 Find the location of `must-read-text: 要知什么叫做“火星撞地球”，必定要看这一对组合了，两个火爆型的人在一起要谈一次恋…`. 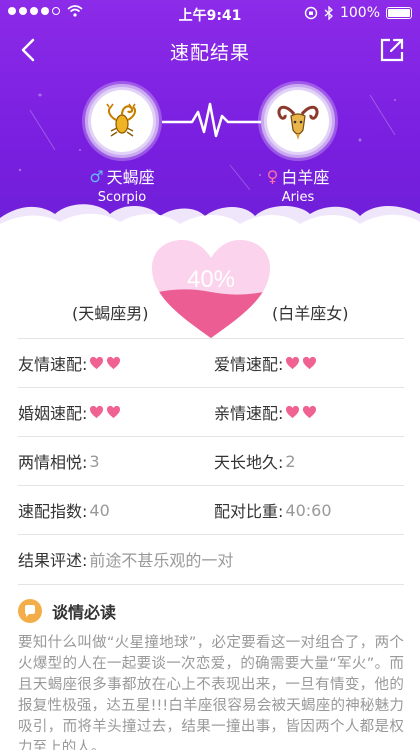

must-read-text: 要知什么叫做“火星撞地球”，必定要看这一对组合了，两个火爆型的人在一起要谈一次恋… is located at coordinates (211, 692).